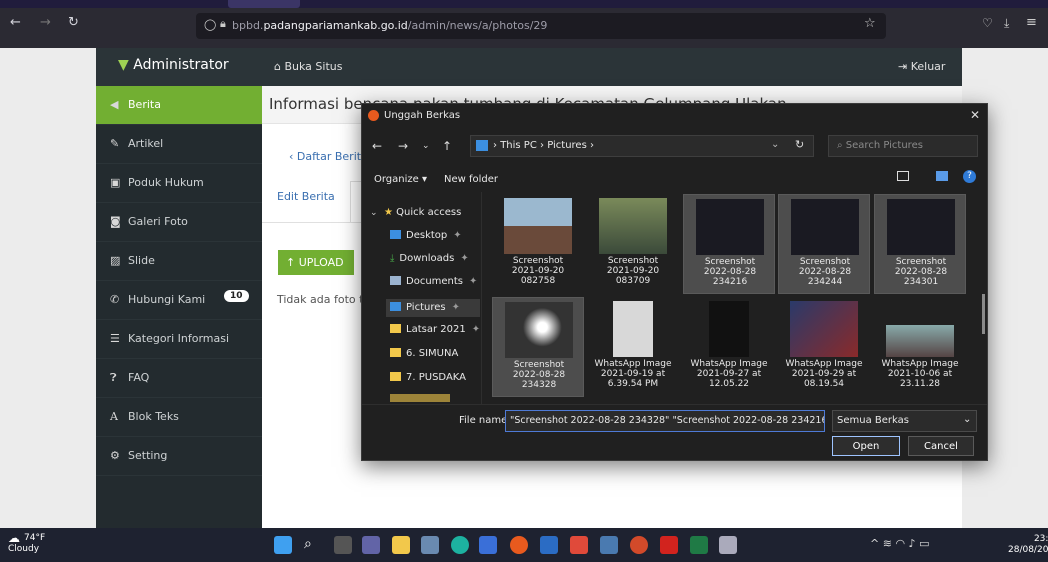  Describe the element at coordinates (1031, 22) in the screenshot. I see `menu-icon: ≡` at that location.